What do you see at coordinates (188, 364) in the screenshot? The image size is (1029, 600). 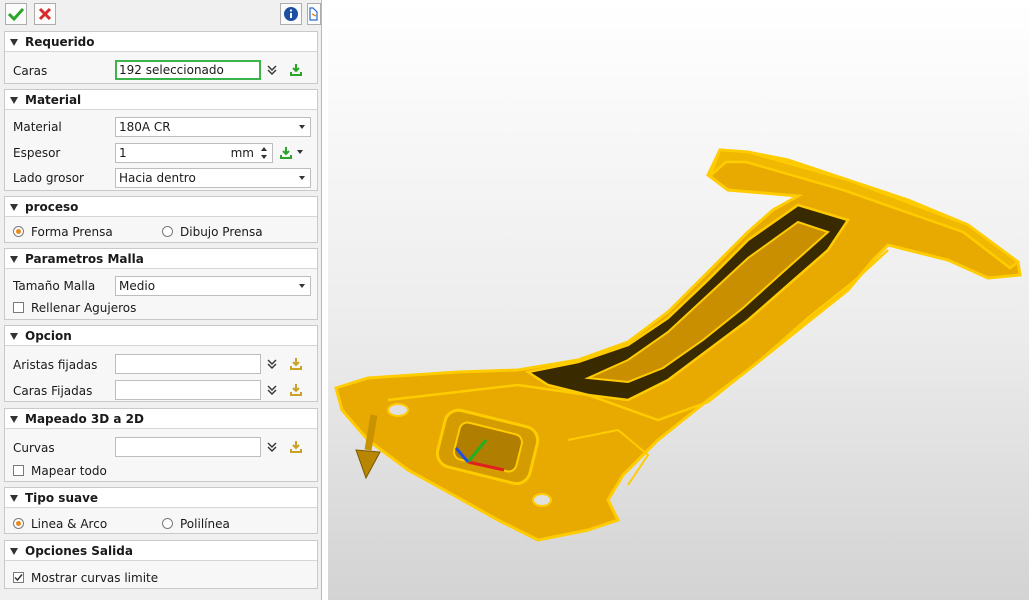 I see `aristas-fijadas-input` at bounding box center [188, 364].